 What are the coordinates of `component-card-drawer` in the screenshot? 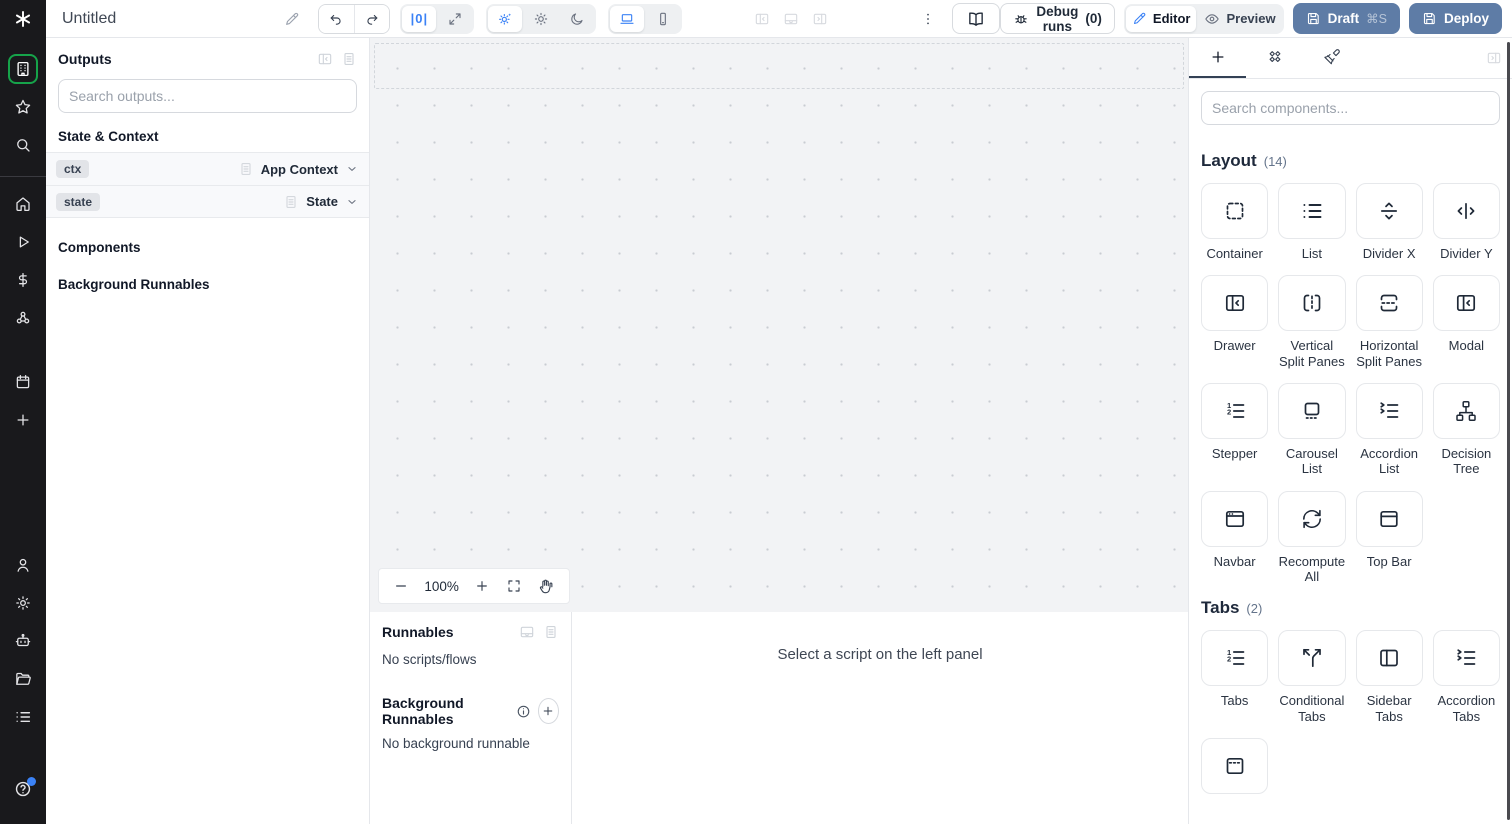 It's located at (1235, 303).